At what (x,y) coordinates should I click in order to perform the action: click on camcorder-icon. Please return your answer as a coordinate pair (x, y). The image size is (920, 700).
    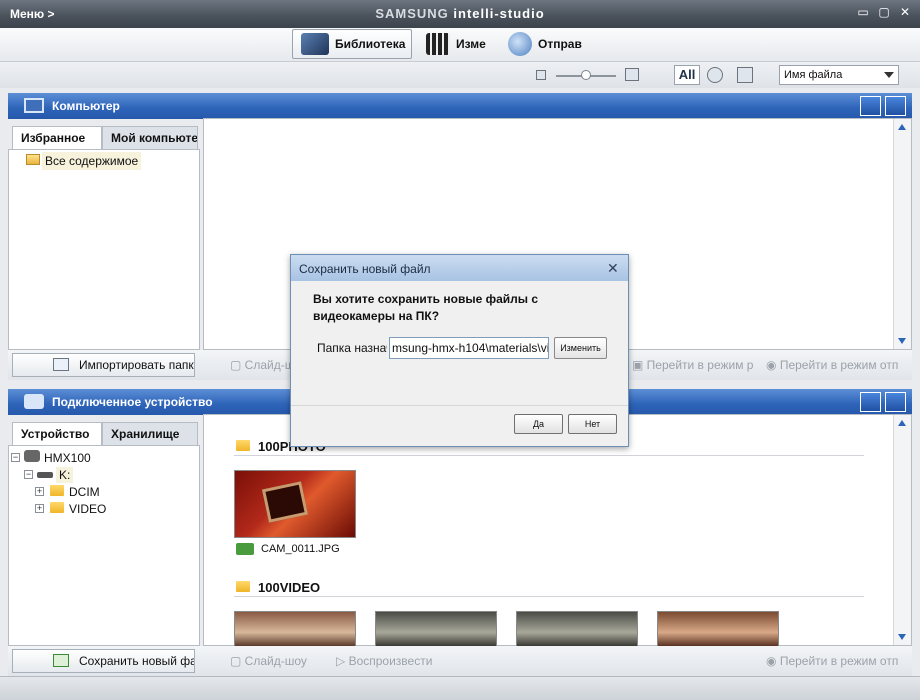
    Looking at the image, I should click on (34, 401).